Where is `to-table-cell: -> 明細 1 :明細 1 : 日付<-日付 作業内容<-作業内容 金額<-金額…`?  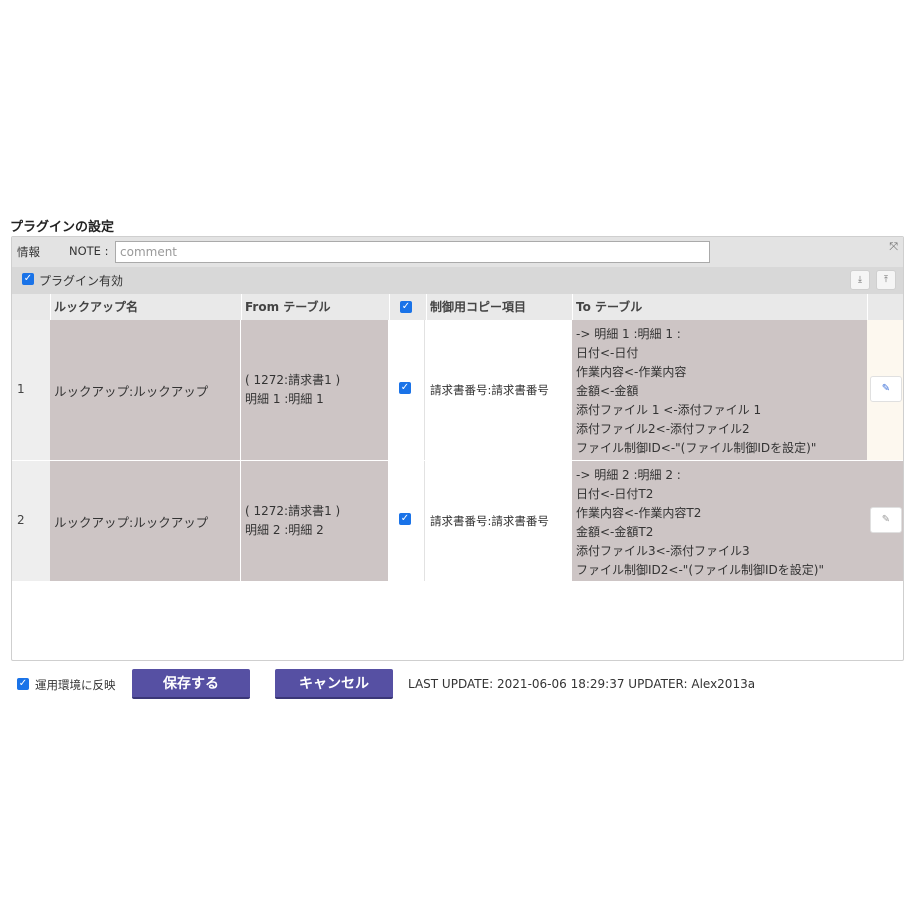
to-table-cell: -> 明細 1 :明細 1 : 日付<-日付 作業内容<-作業内容 金額<-金額… is located at coordinates (719, 390).